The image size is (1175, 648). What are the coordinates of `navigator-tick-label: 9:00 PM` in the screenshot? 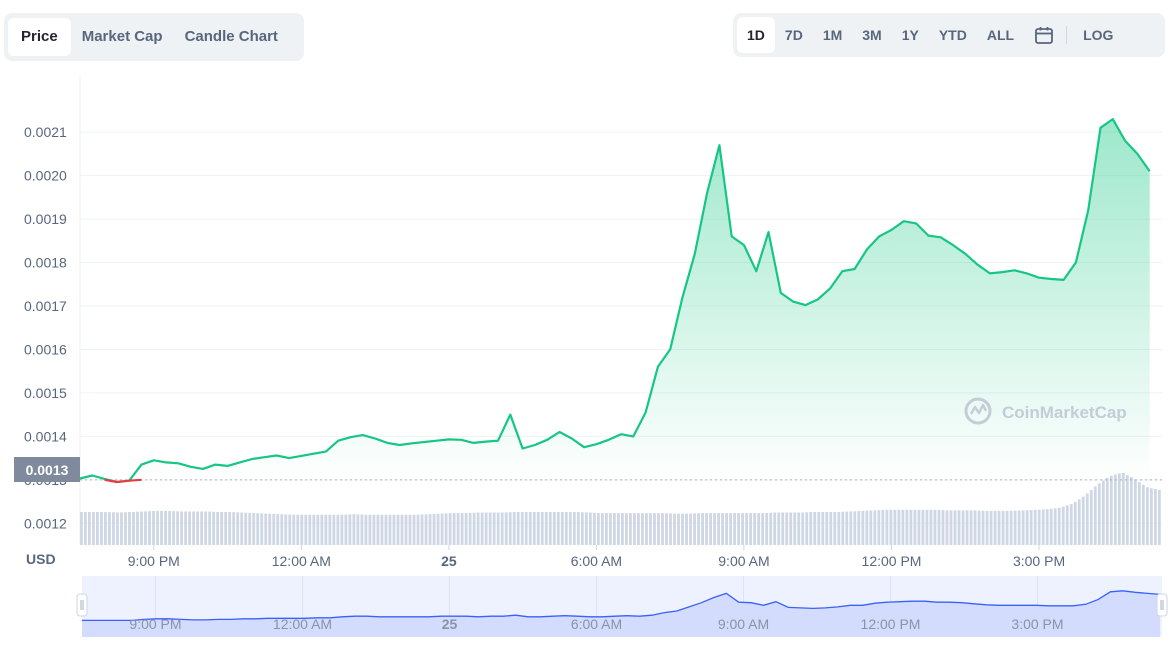 It's located at (155, 624).